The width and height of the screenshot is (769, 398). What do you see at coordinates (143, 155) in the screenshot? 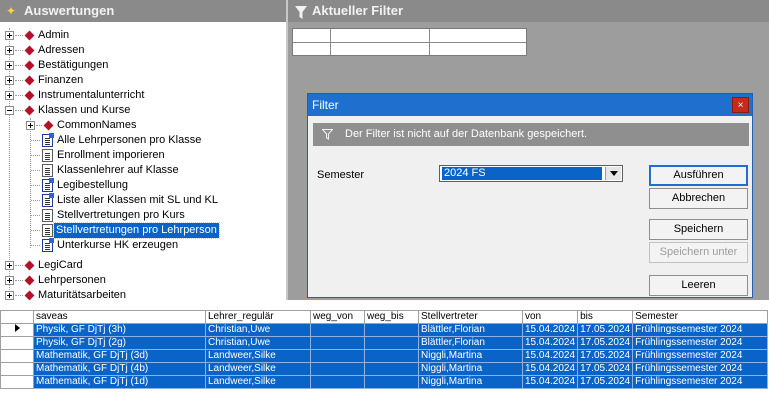
I see `tree-item-enrollment-imporieren: Enrollment imporieren` at bounding box center [143, 155].